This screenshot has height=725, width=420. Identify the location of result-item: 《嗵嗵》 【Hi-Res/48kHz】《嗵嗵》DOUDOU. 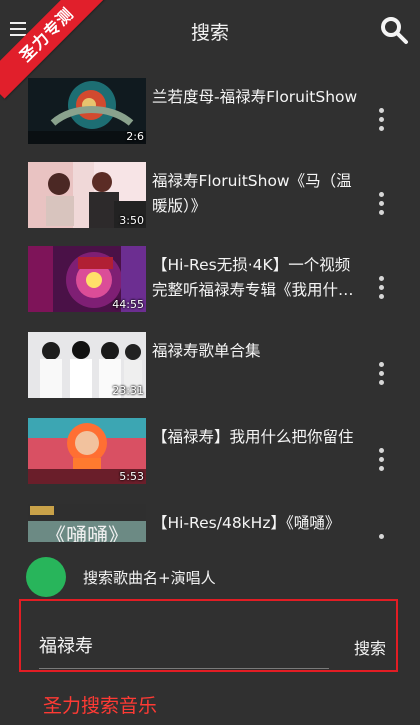
(210, 523).